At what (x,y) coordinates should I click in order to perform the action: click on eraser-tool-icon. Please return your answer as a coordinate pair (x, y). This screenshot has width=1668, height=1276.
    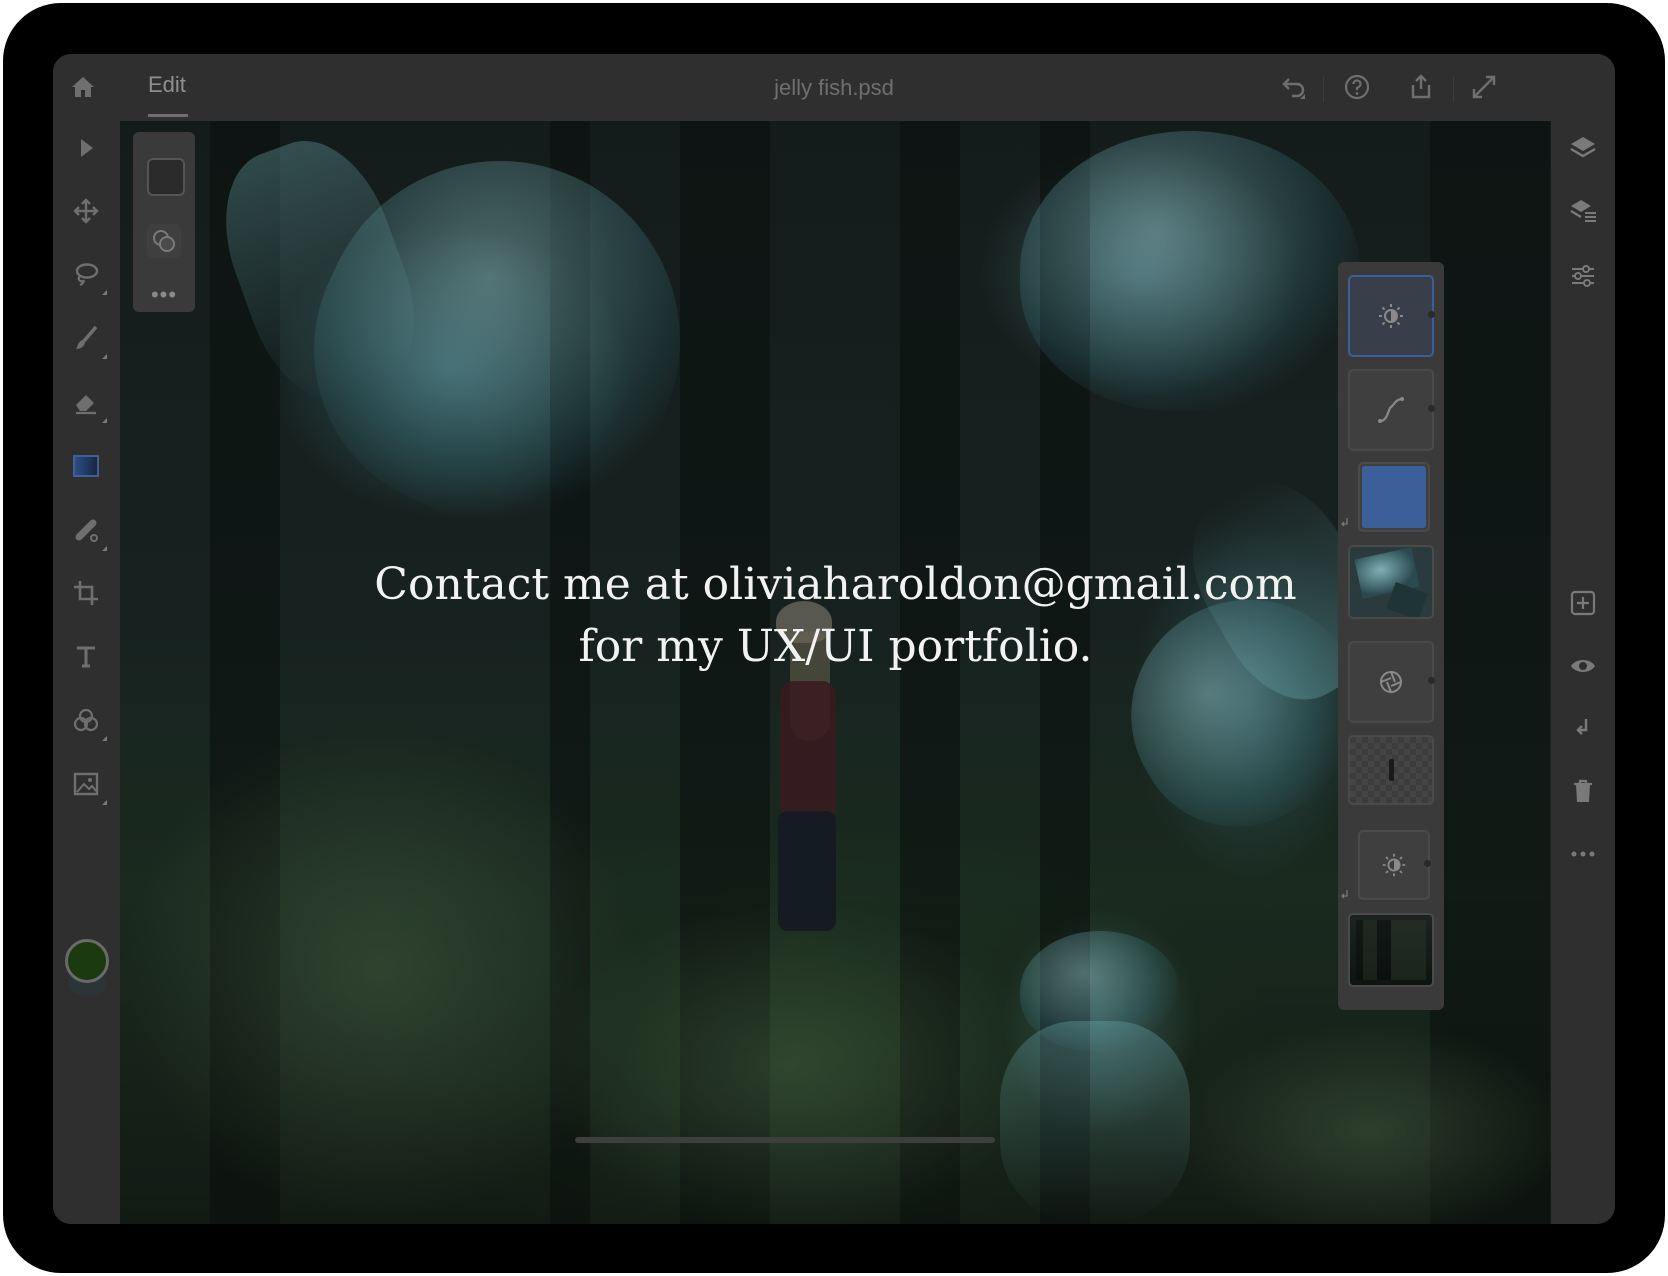
    Looking at the image, I should click on (88, 404).